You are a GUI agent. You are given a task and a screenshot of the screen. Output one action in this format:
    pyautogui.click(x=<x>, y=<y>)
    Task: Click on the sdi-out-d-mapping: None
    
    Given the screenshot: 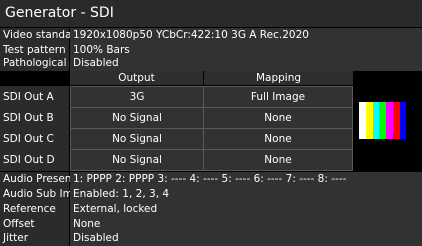 What is the action you would take?
    pyautogui.click(x=278, y=160)
    